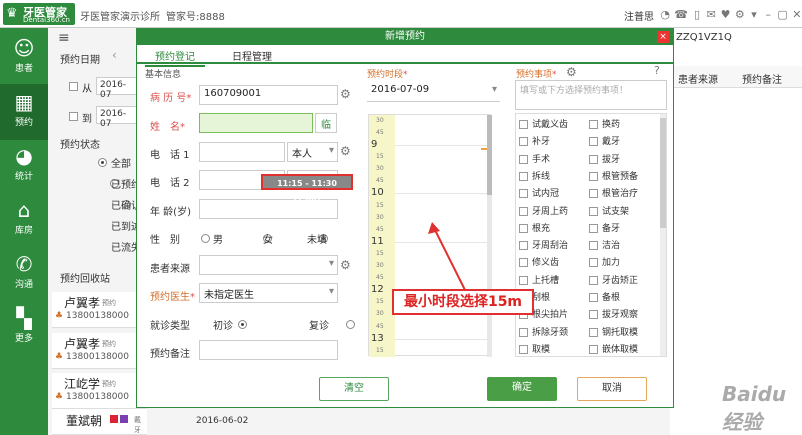 The height and width of the screenshot is (435, 802). What do you see at coordinates (768, 14) in the screenshot?
I see `minimize-icon: –` at bounding box center [768, 14].